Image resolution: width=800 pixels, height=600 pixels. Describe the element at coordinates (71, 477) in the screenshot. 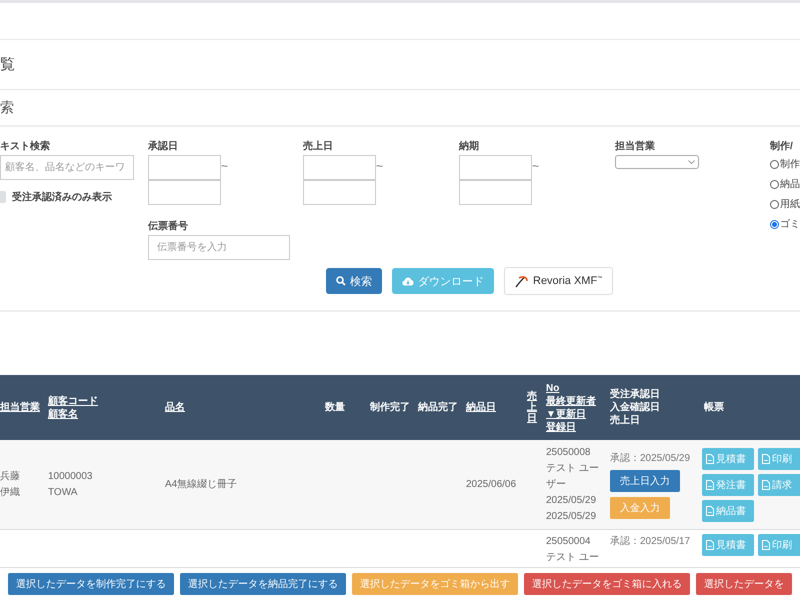

I see `table-cell-text: 10000003` at that location.